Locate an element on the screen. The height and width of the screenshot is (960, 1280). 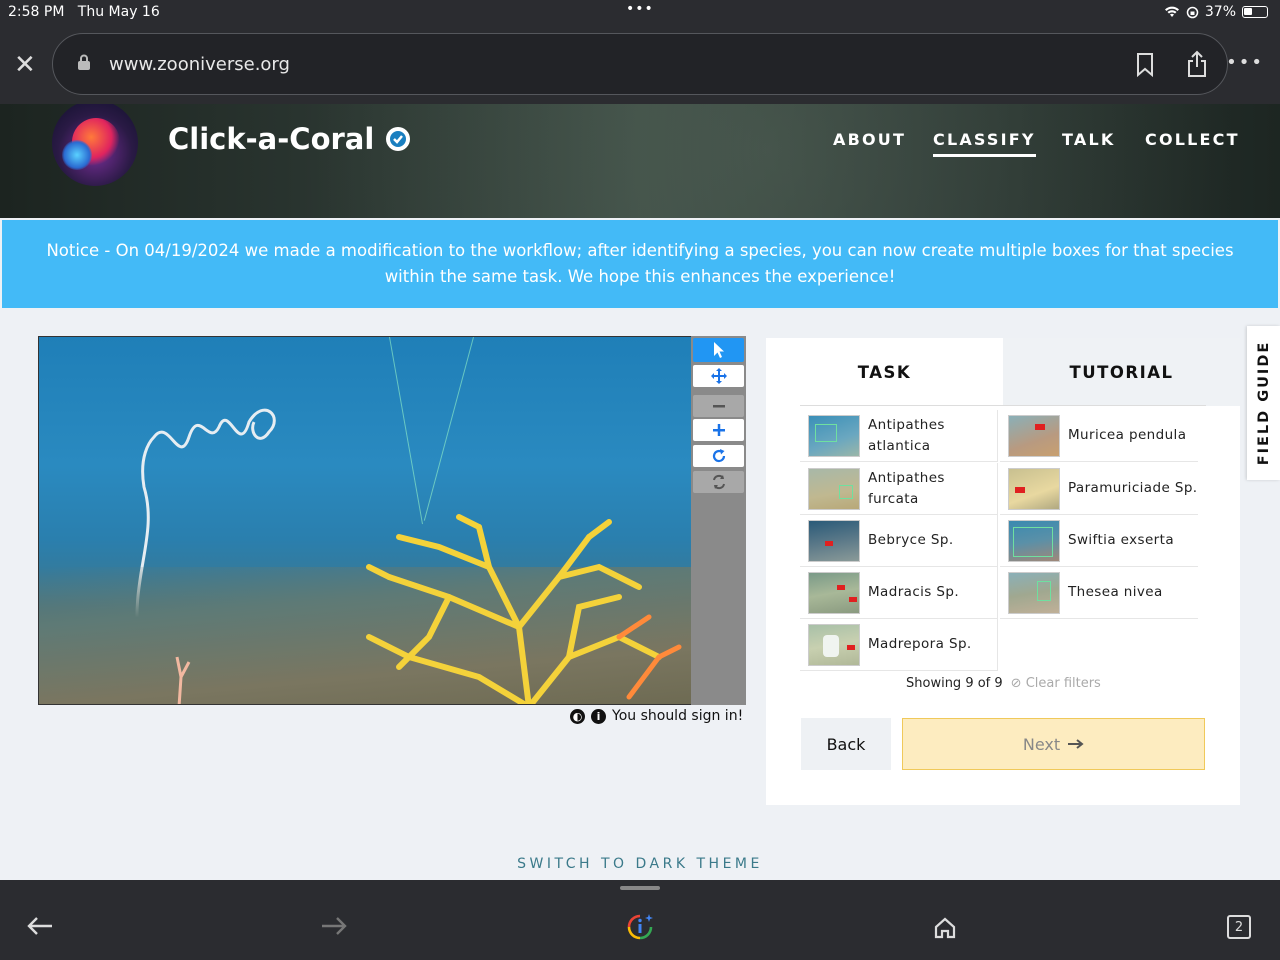
project-title: Click-a-Coral is located at coordinates (289, 139).